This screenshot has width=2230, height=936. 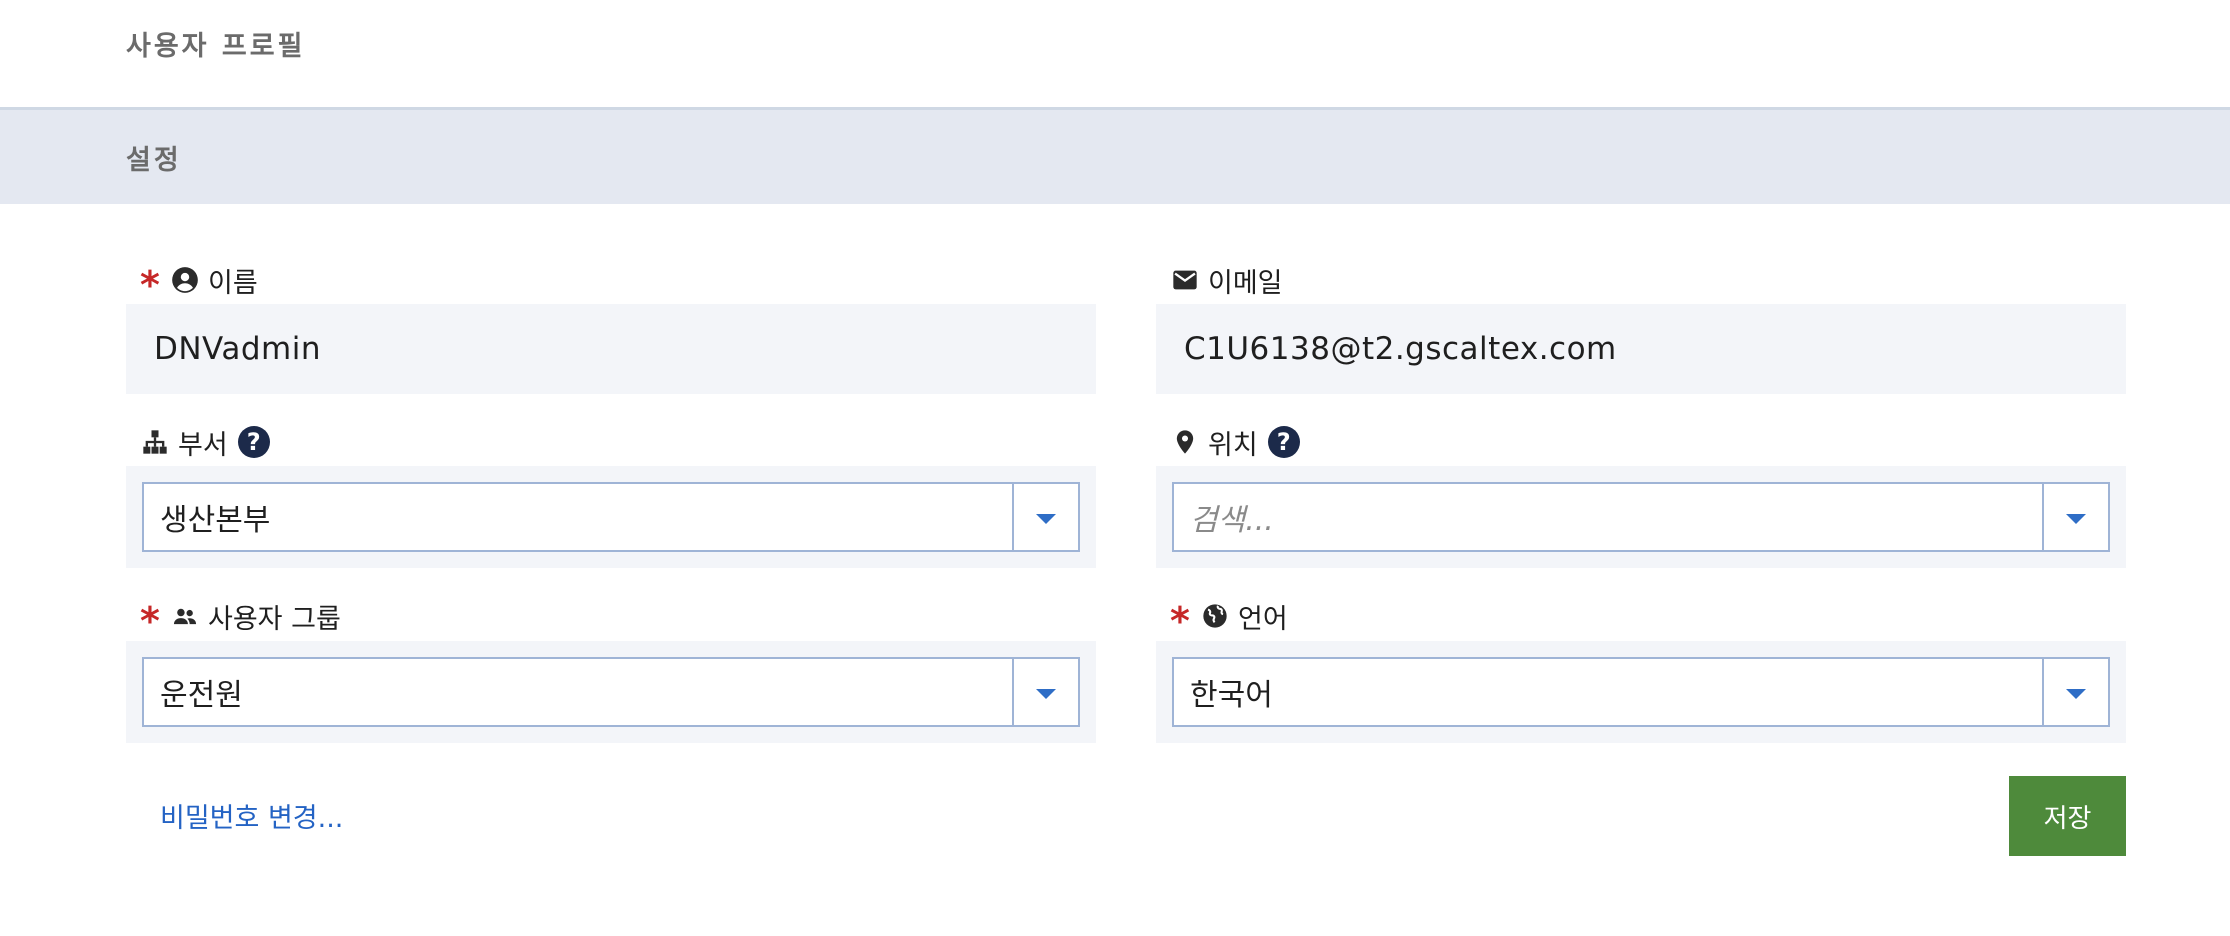 I want to click on email-field: C1U6138@t2.gscaltex.com, so click(x=1641, y=349).